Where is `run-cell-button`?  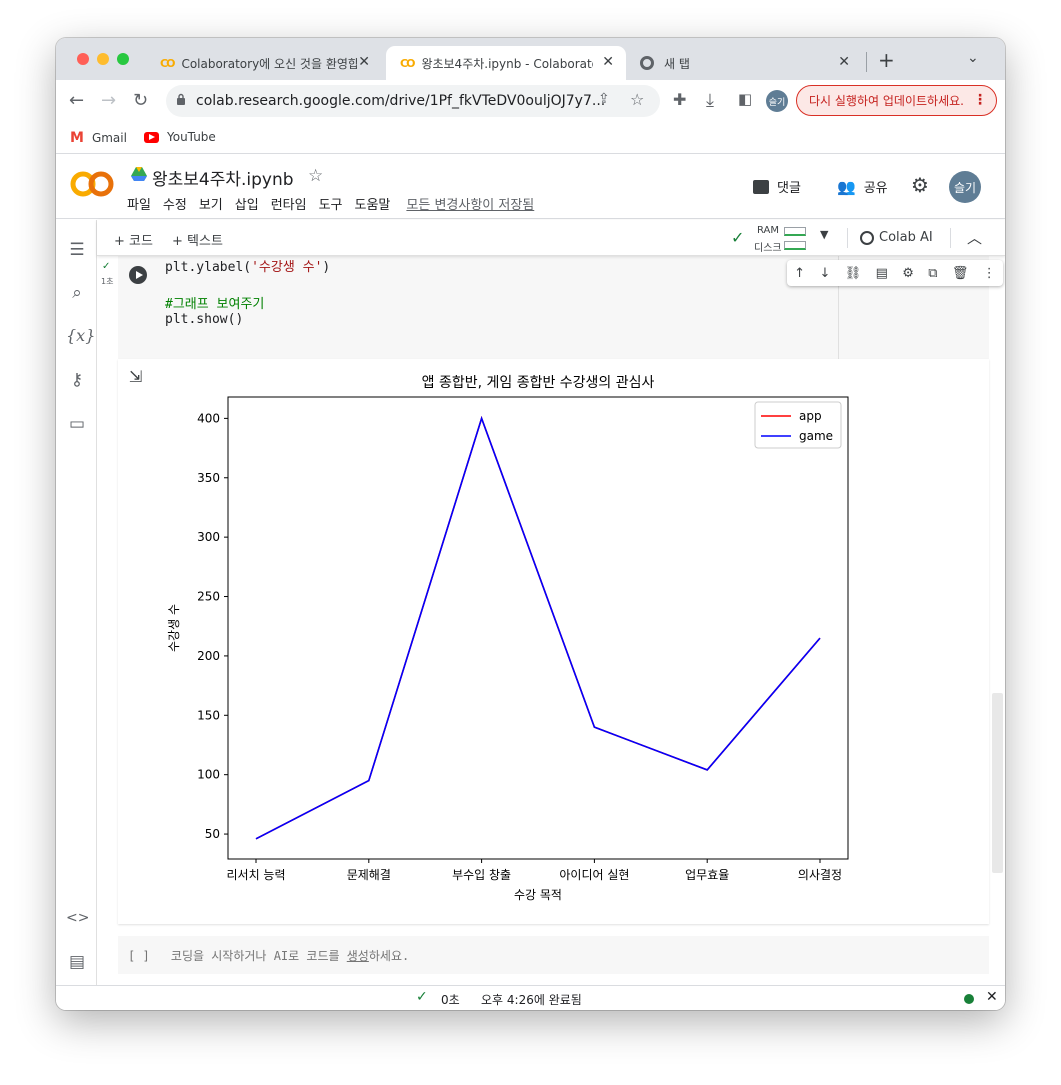
run-cell-button is located at coordinates (138, 275).